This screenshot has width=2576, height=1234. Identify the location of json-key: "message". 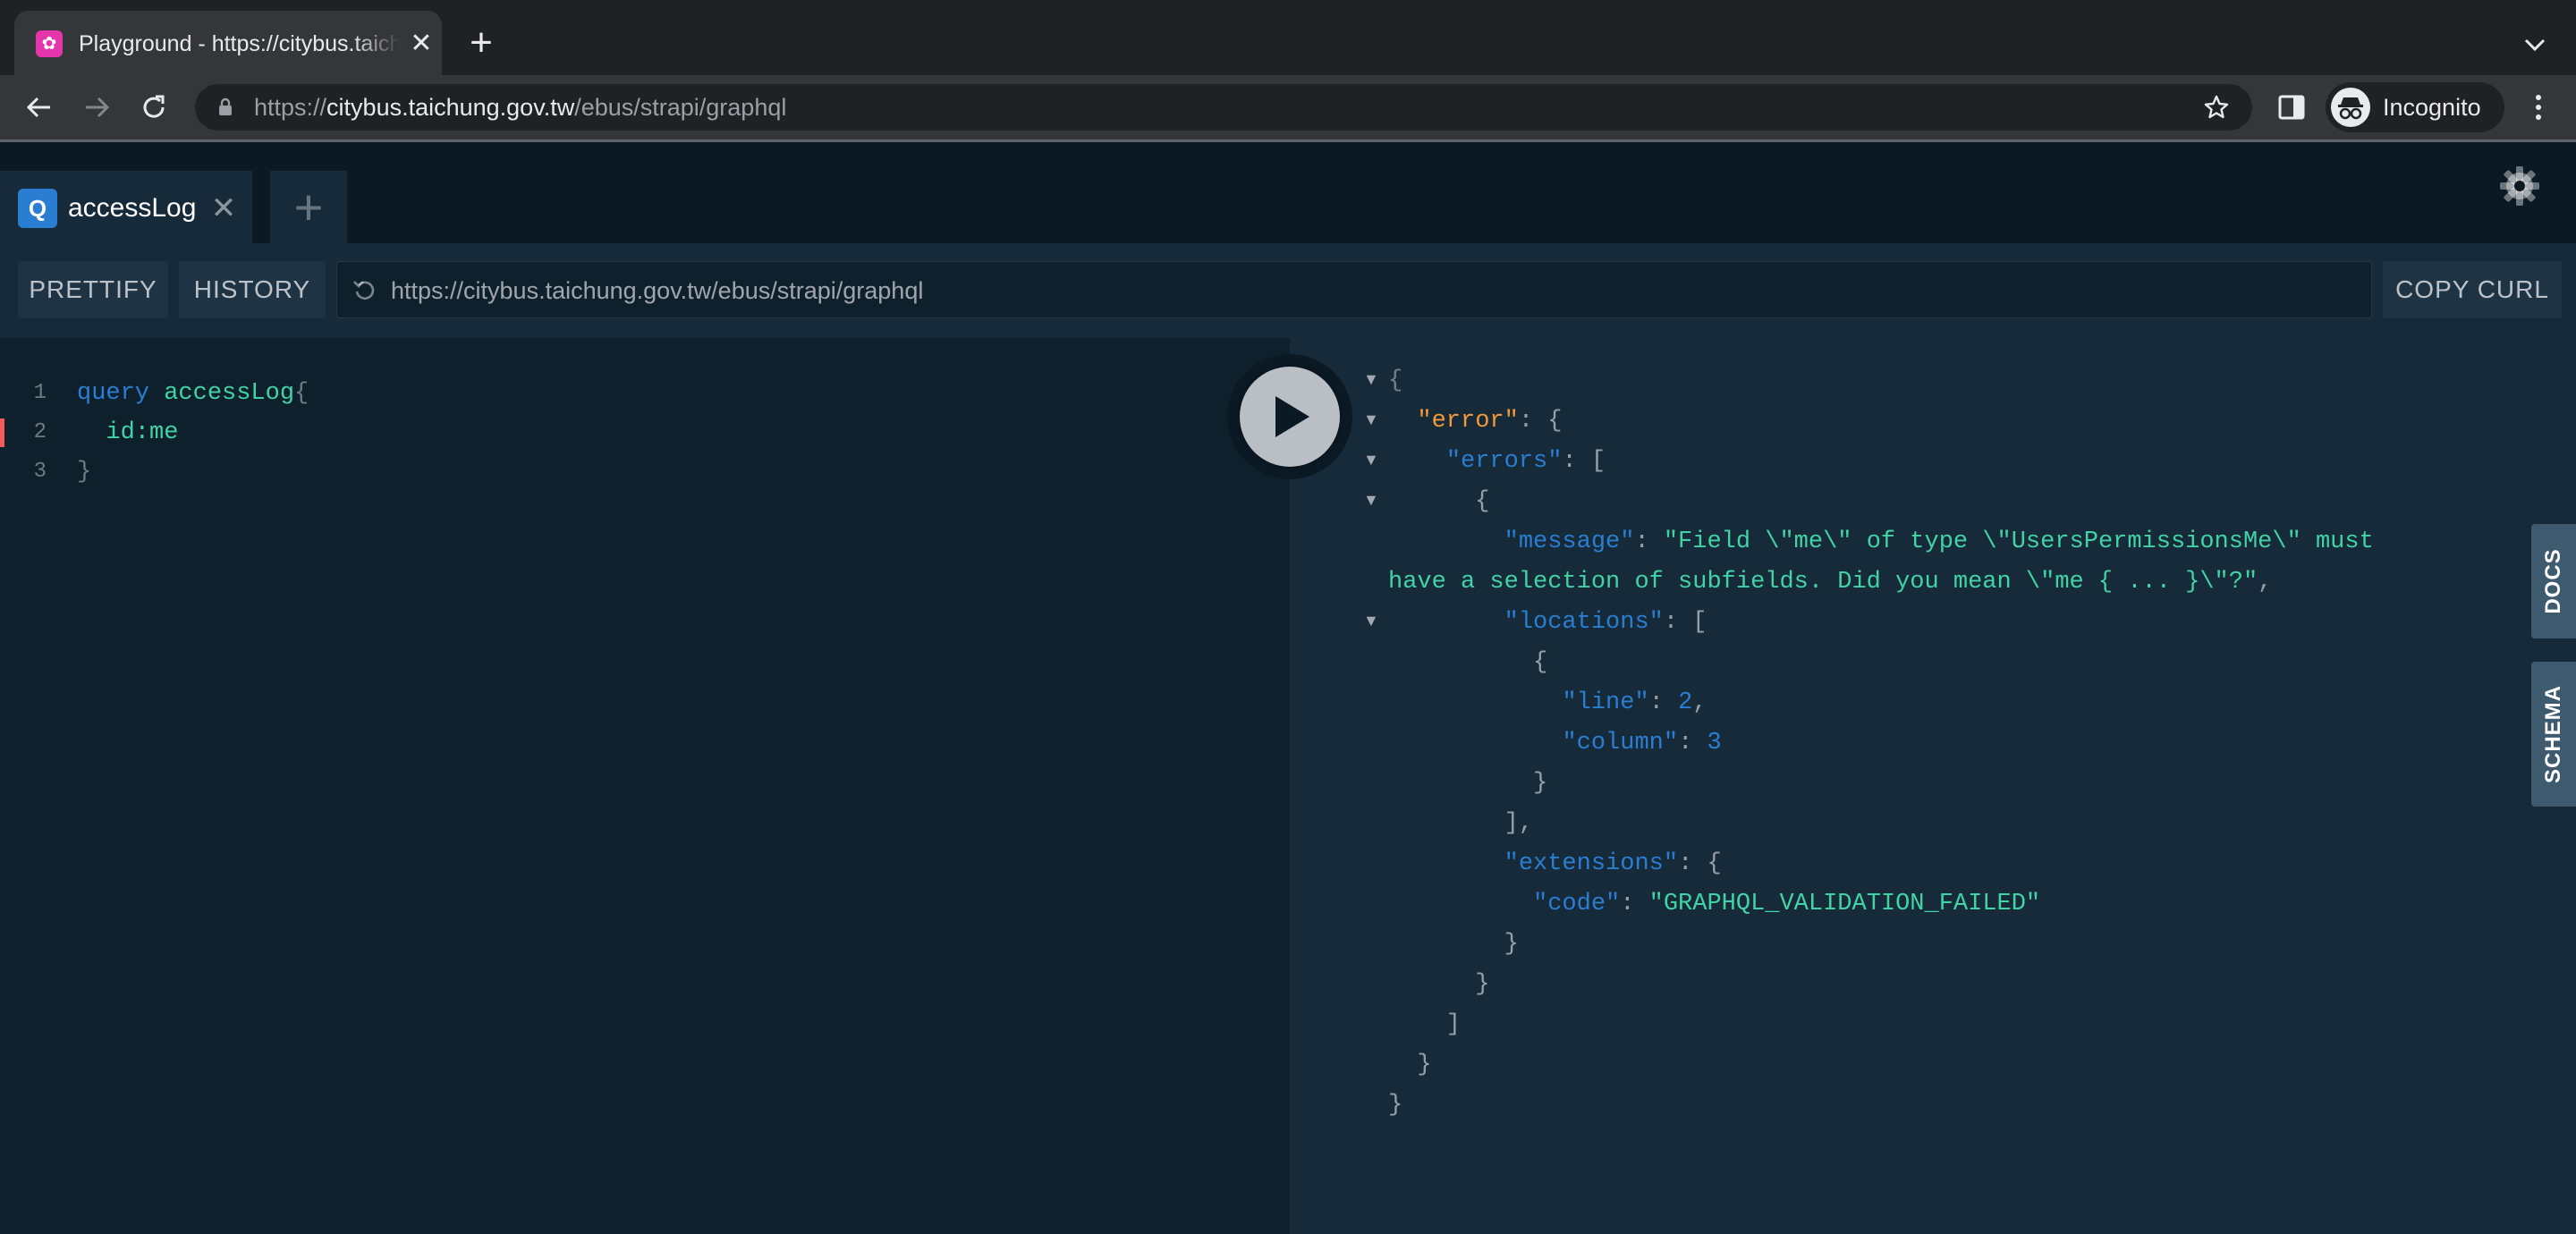
(1569, 541).